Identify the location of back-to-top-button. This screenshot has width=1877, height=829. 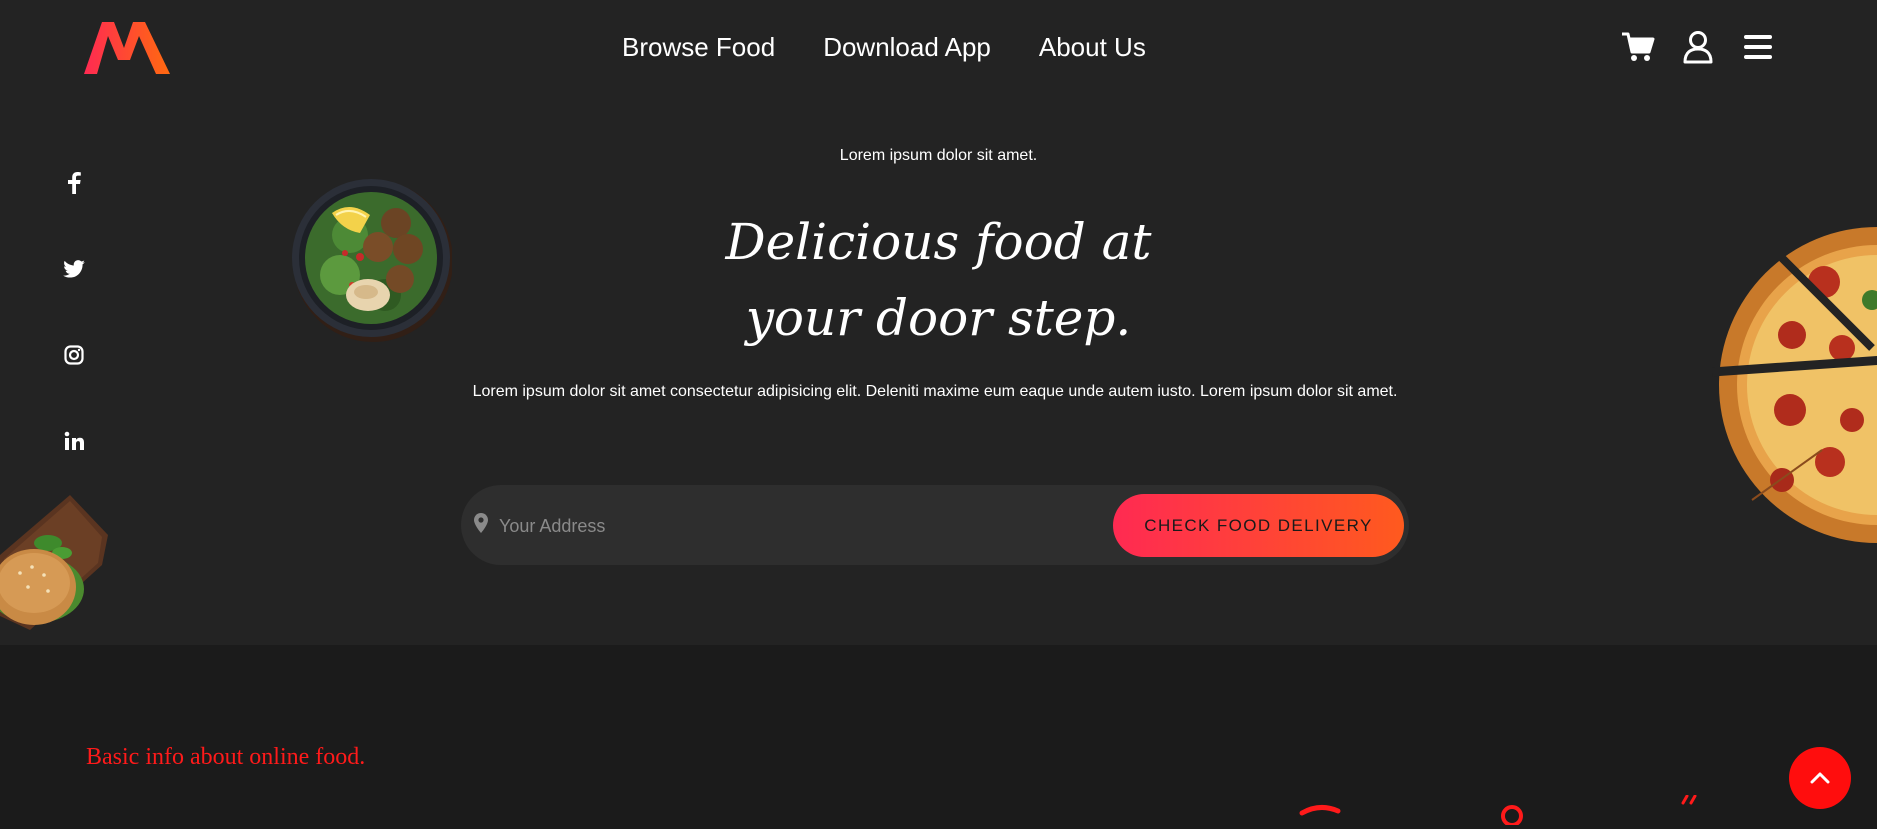
(1820, 778).